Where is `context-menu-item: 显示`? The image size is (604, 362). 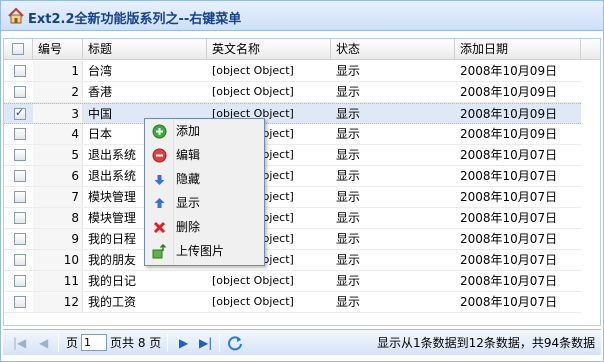
context-menu-item: 显示 is located at coordinates (204, 203).